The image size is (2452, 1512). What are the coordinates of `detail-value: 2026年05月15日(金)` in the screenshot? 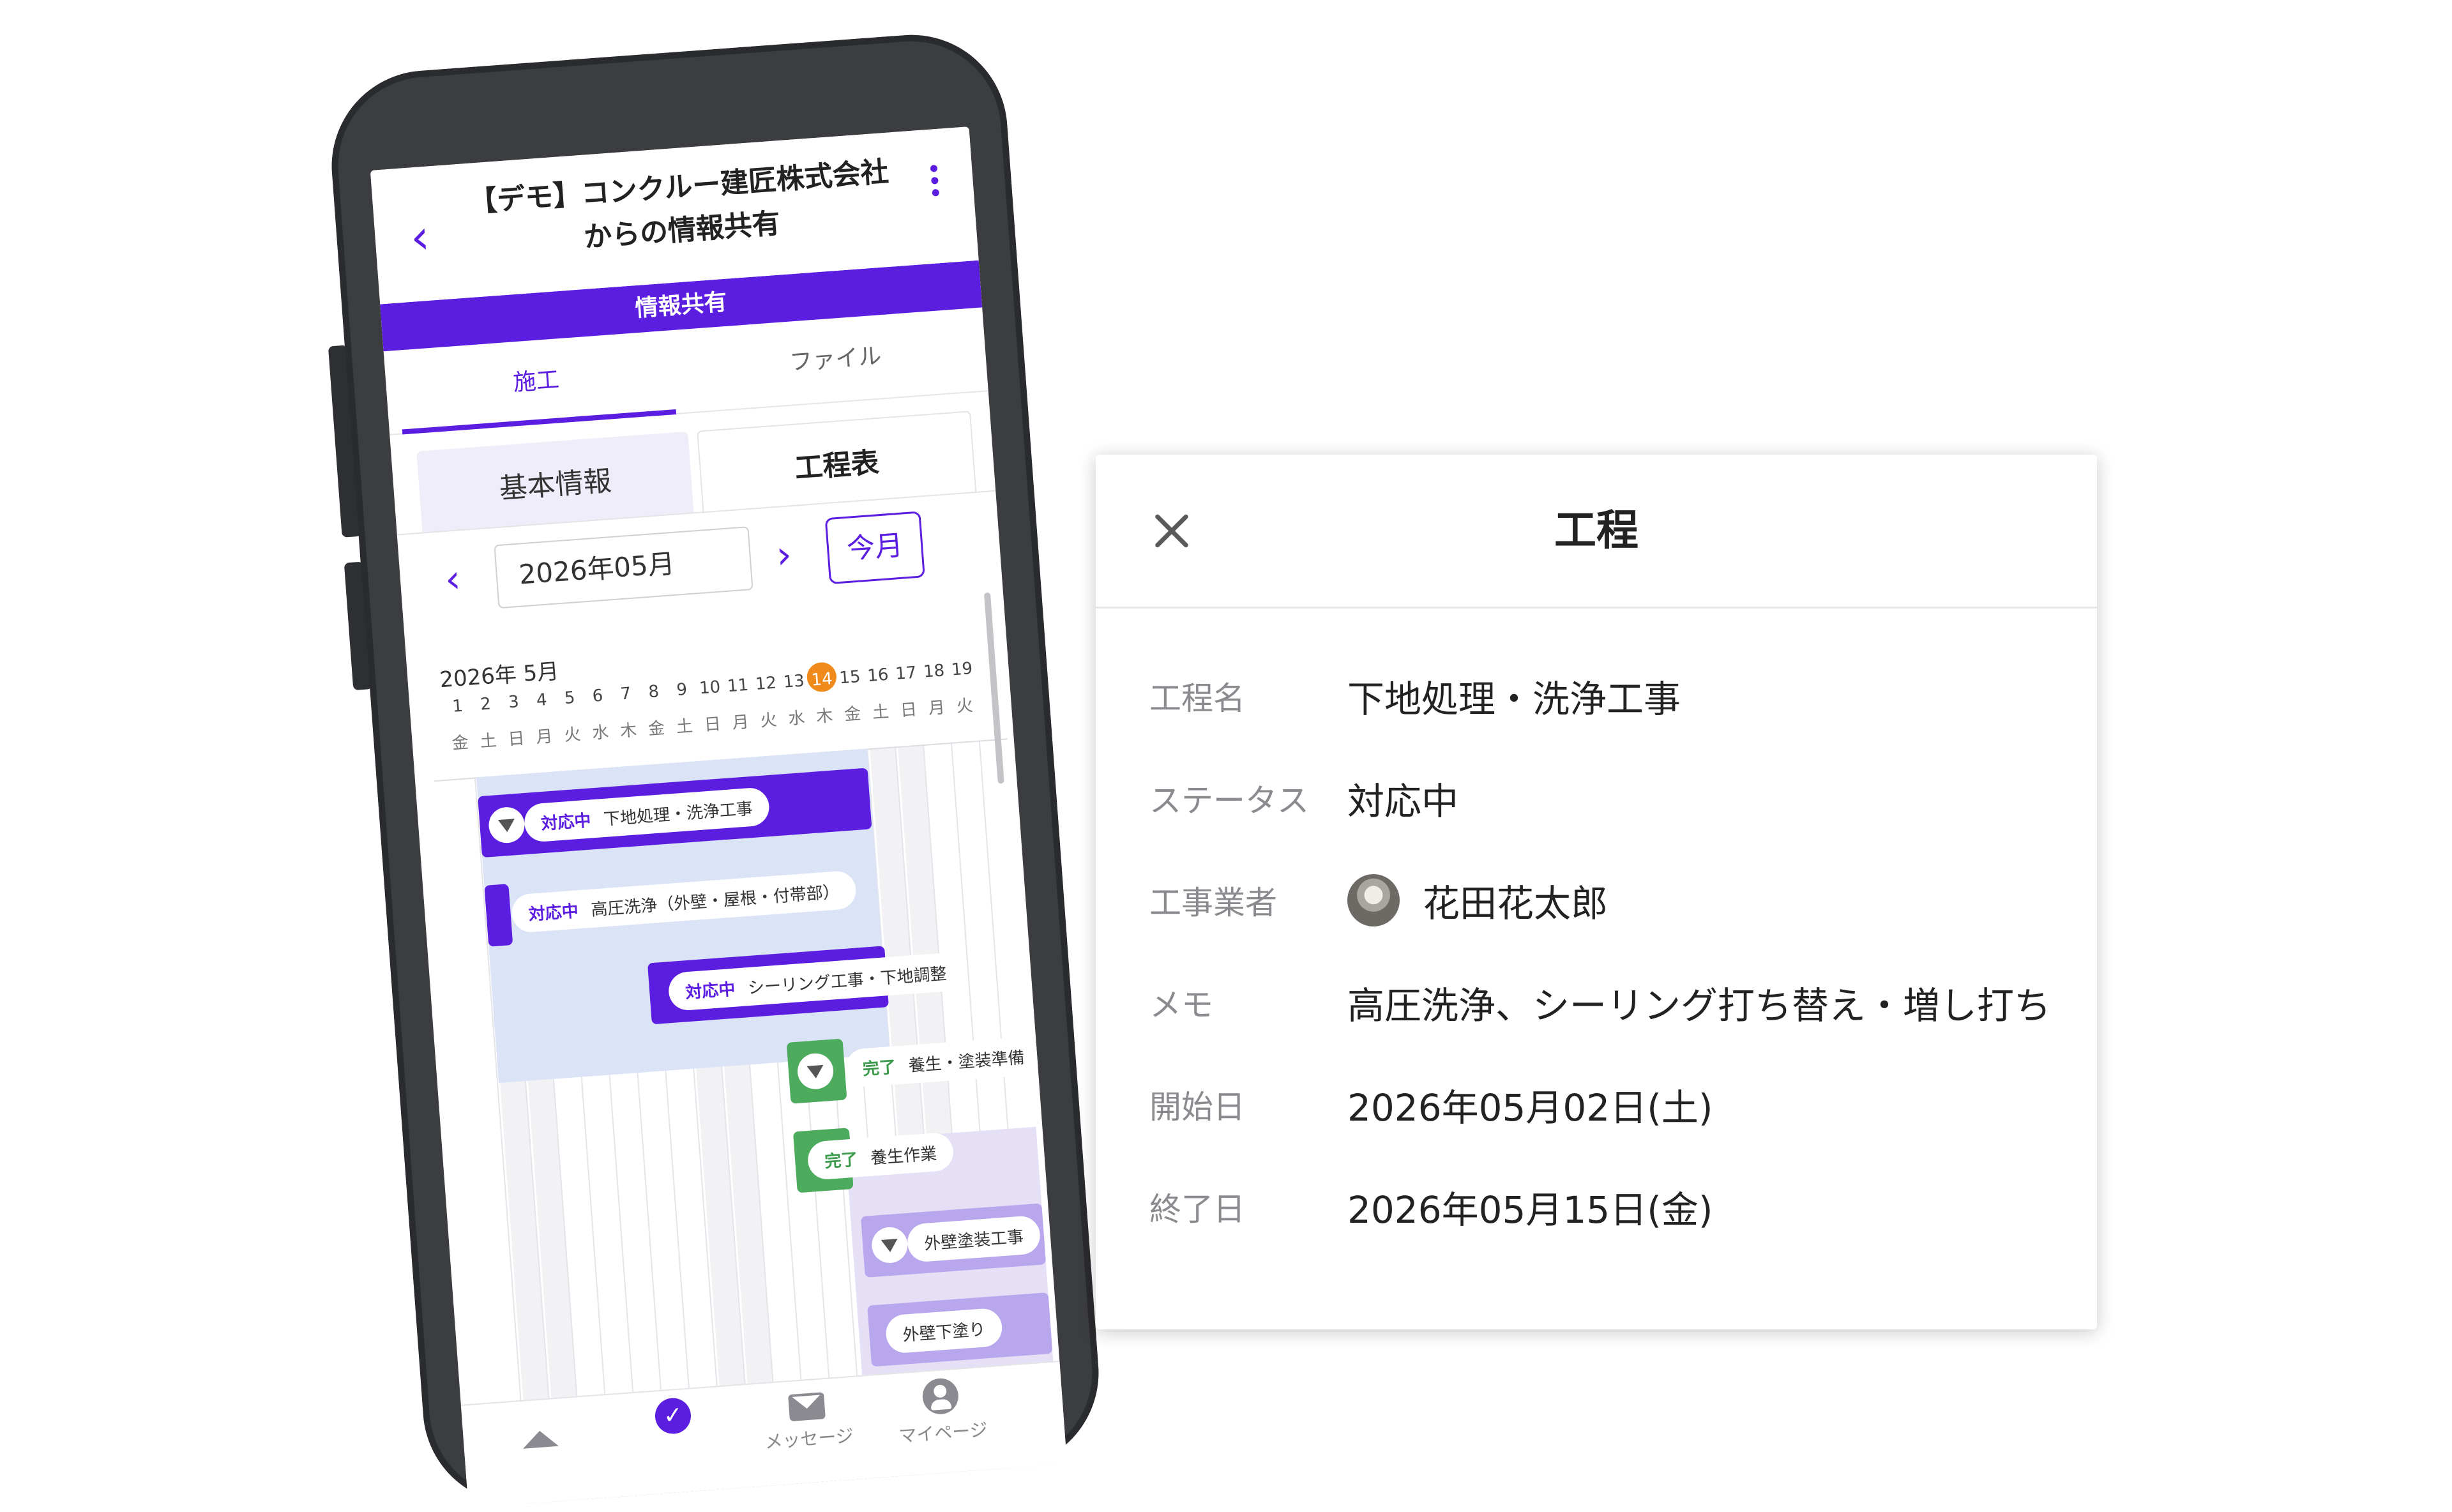 It's located at (1530, 1210).